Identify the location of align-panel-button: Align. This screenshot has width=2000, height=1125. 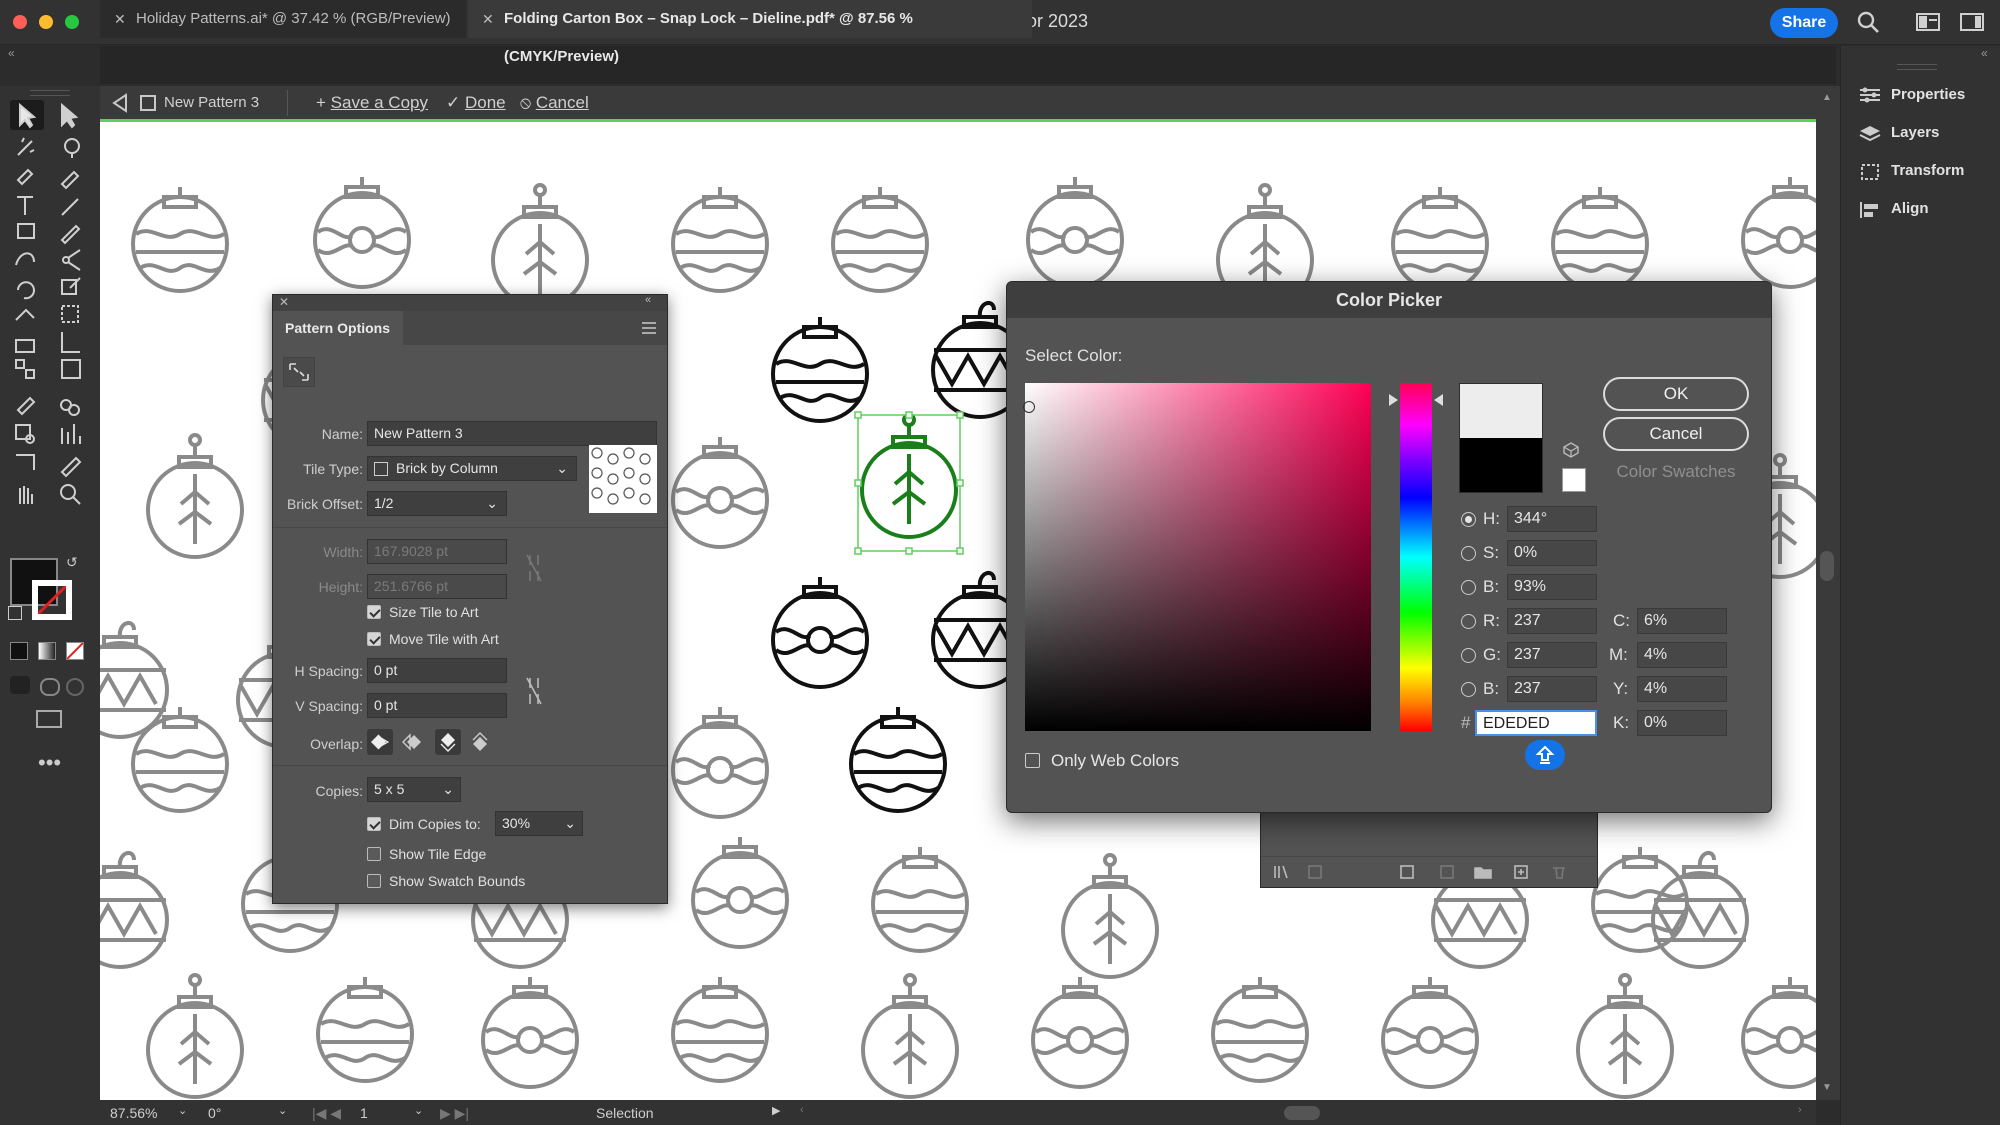
(1894, 209).